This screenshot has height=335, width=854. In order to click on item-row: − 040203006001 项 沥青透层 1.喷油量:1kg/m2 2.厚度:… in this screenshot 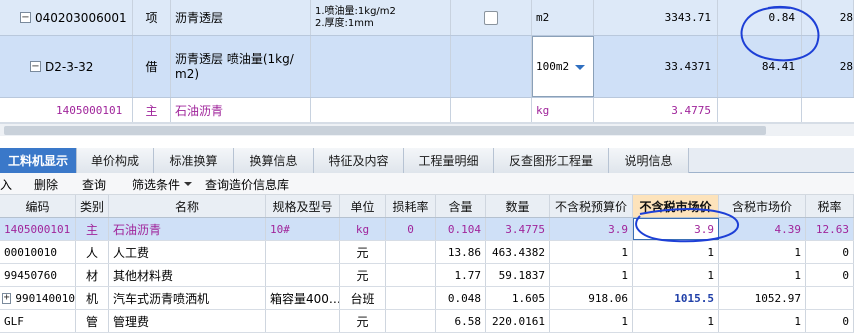, I will do `click(427, 18)`.